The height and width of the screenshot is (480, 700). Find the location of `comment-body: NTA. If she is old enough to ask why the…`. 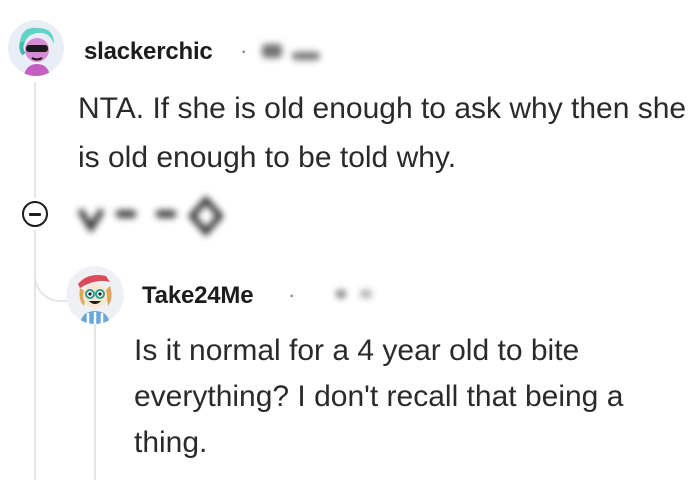

comment-body: NTA. If she is old enough to ask why the… is located at coordinates (382, 133).